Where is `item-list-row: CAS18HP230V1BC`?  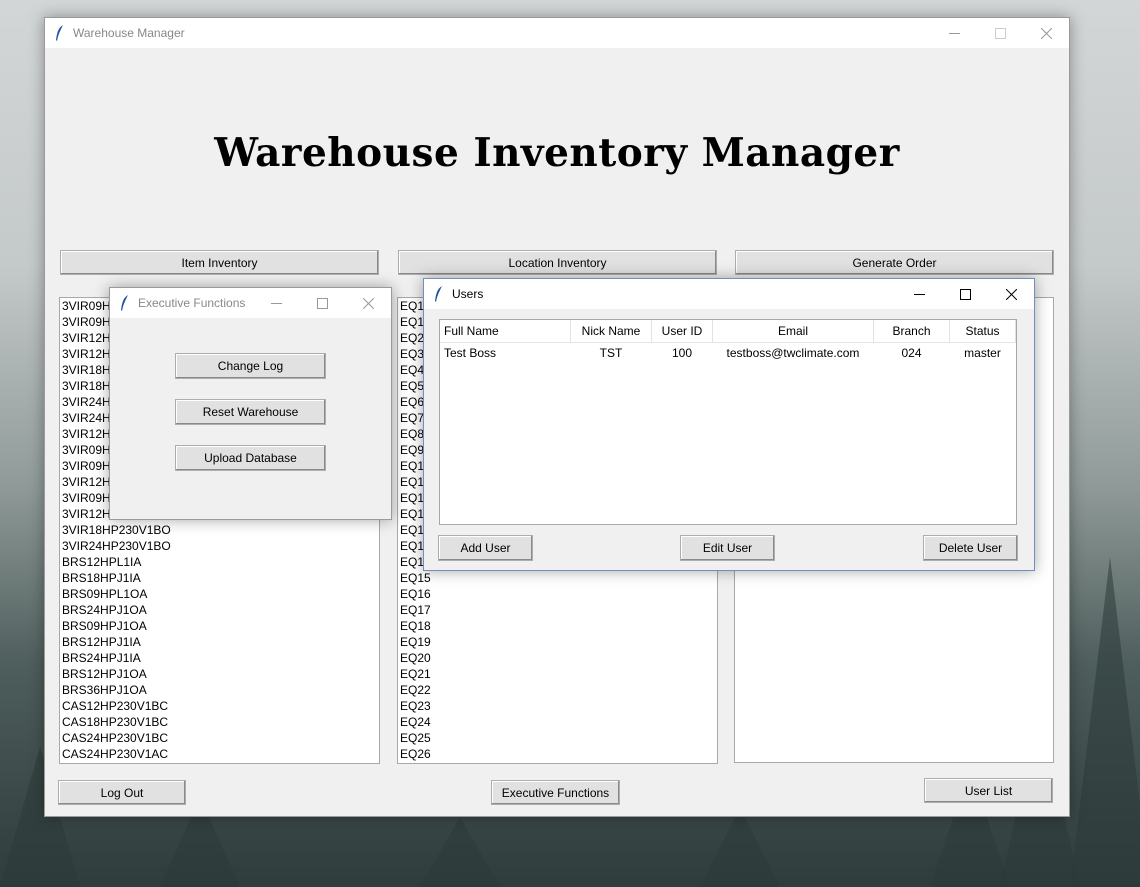 item-list-row: CAS18HP230V1BC is located at coordinates (219, 722).